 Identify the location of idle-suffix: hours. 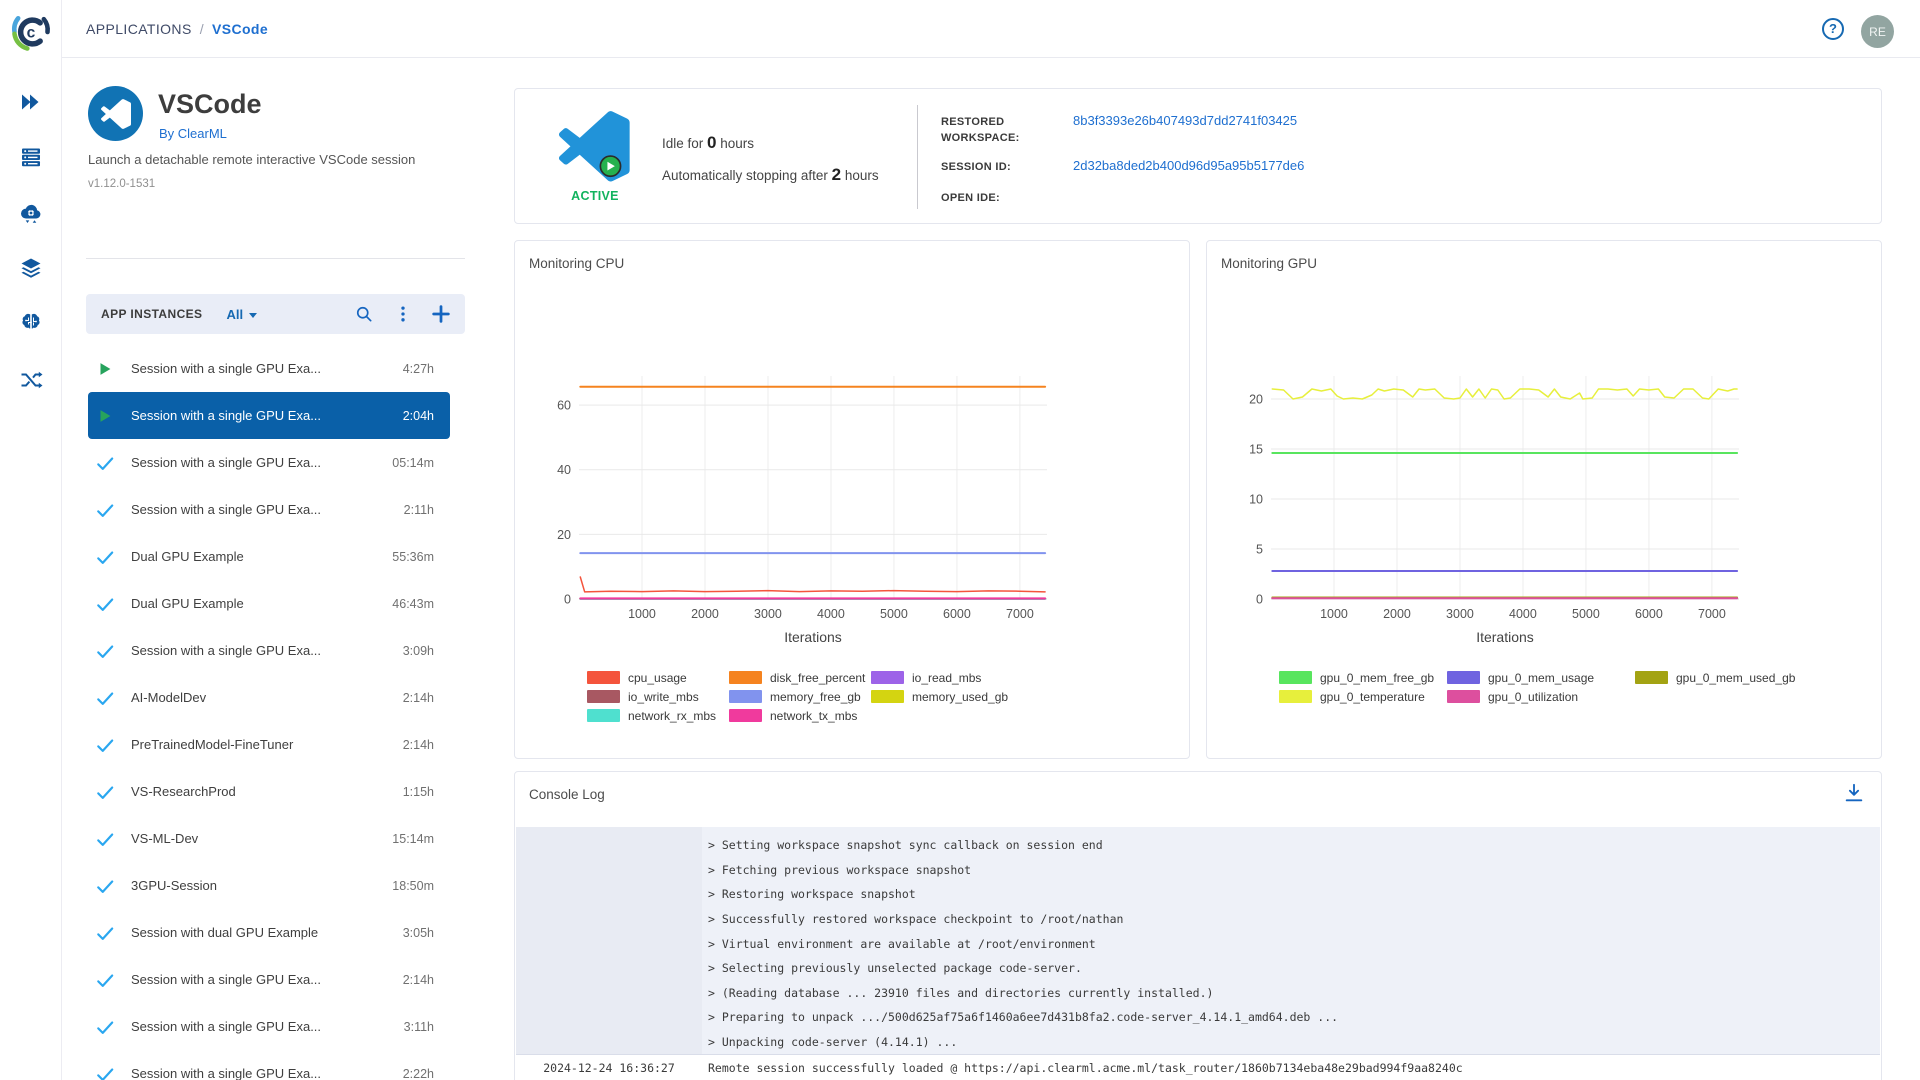
(735, 143).